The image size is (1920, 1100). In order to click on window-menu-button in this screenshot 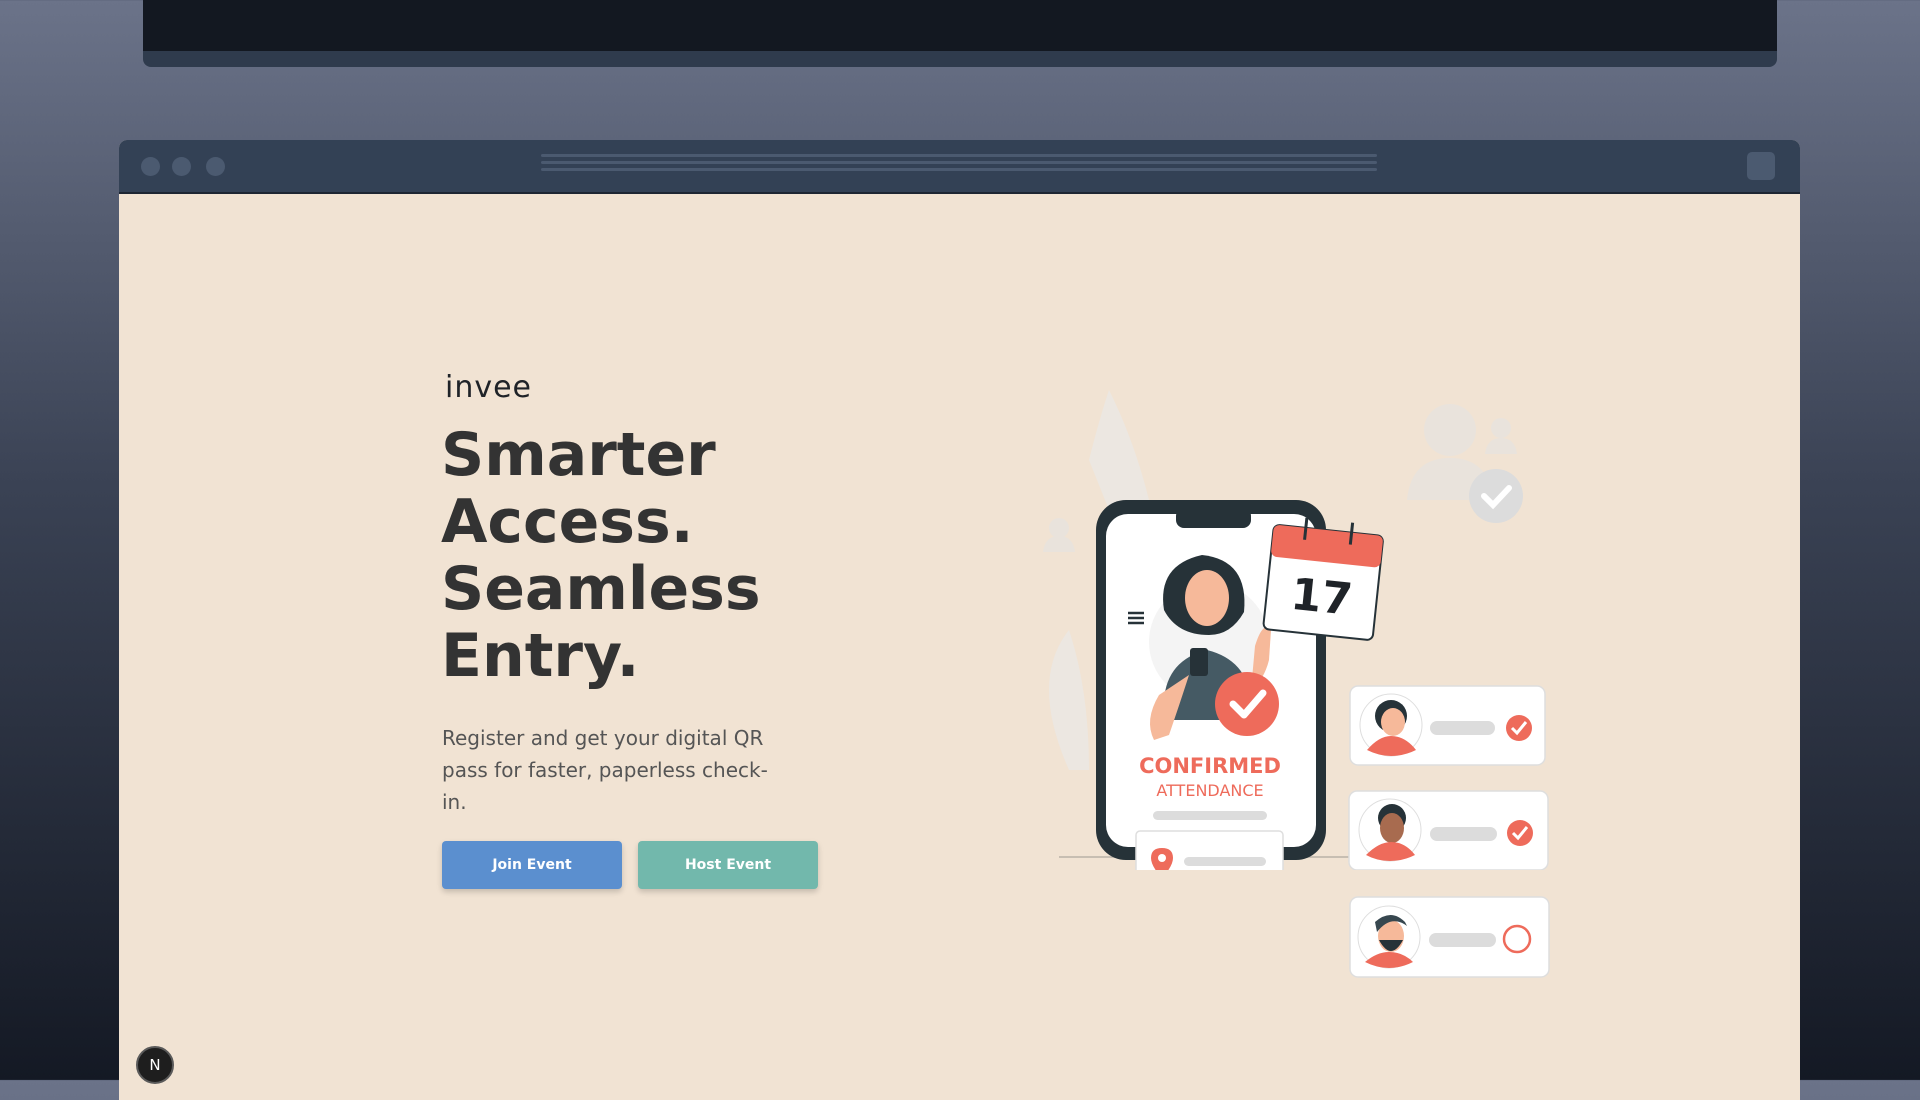, I will do `click(1761, 166)`.